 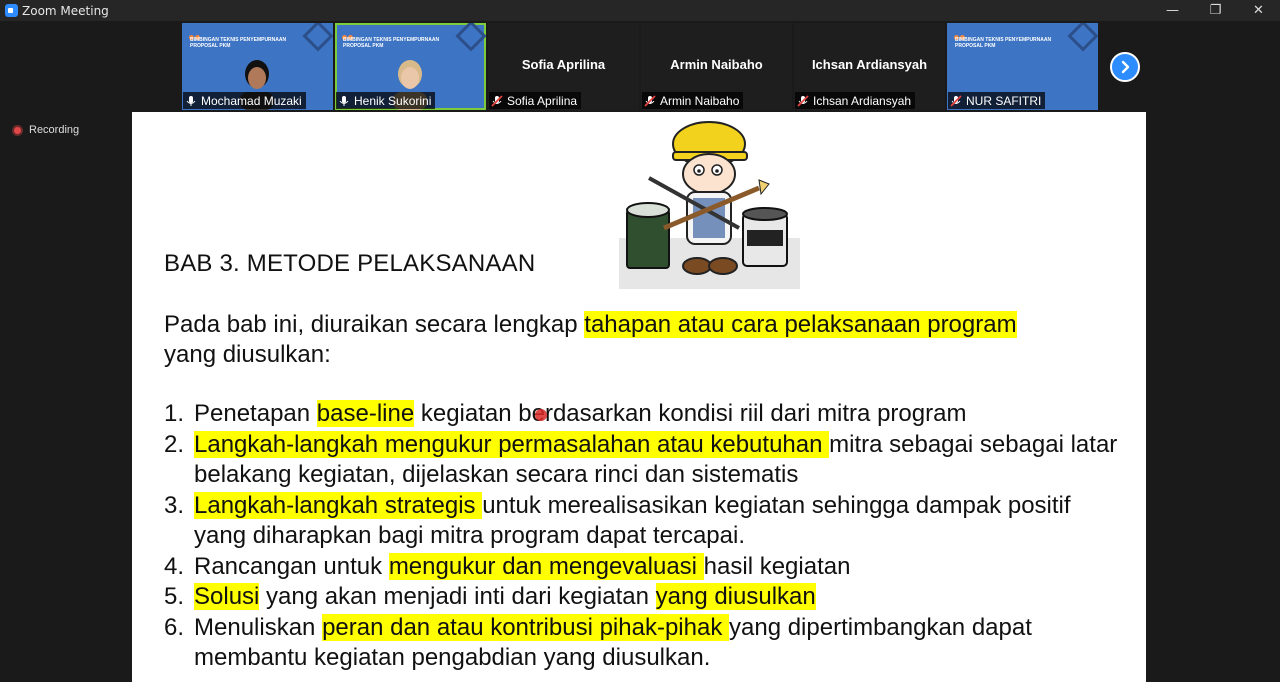 I want to click on gallery-next-button, so click(x=1125, y=67).